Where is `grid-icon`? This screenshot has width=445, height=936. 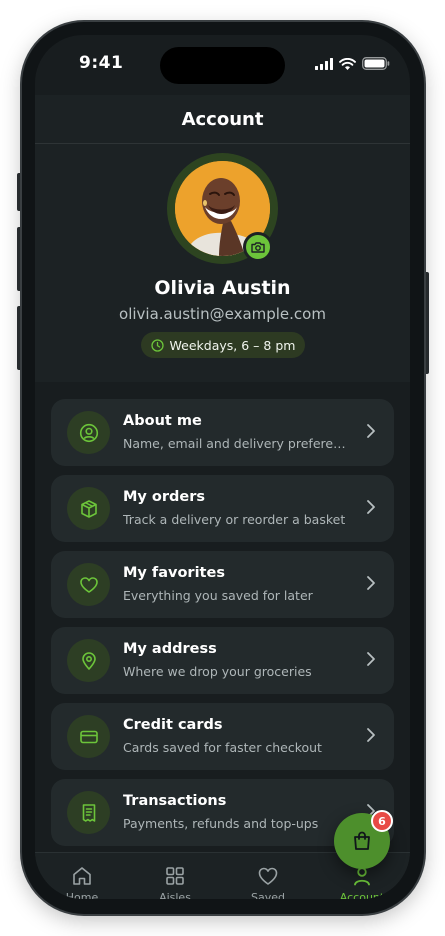
grid-icon is located at coordinates (175, 876).